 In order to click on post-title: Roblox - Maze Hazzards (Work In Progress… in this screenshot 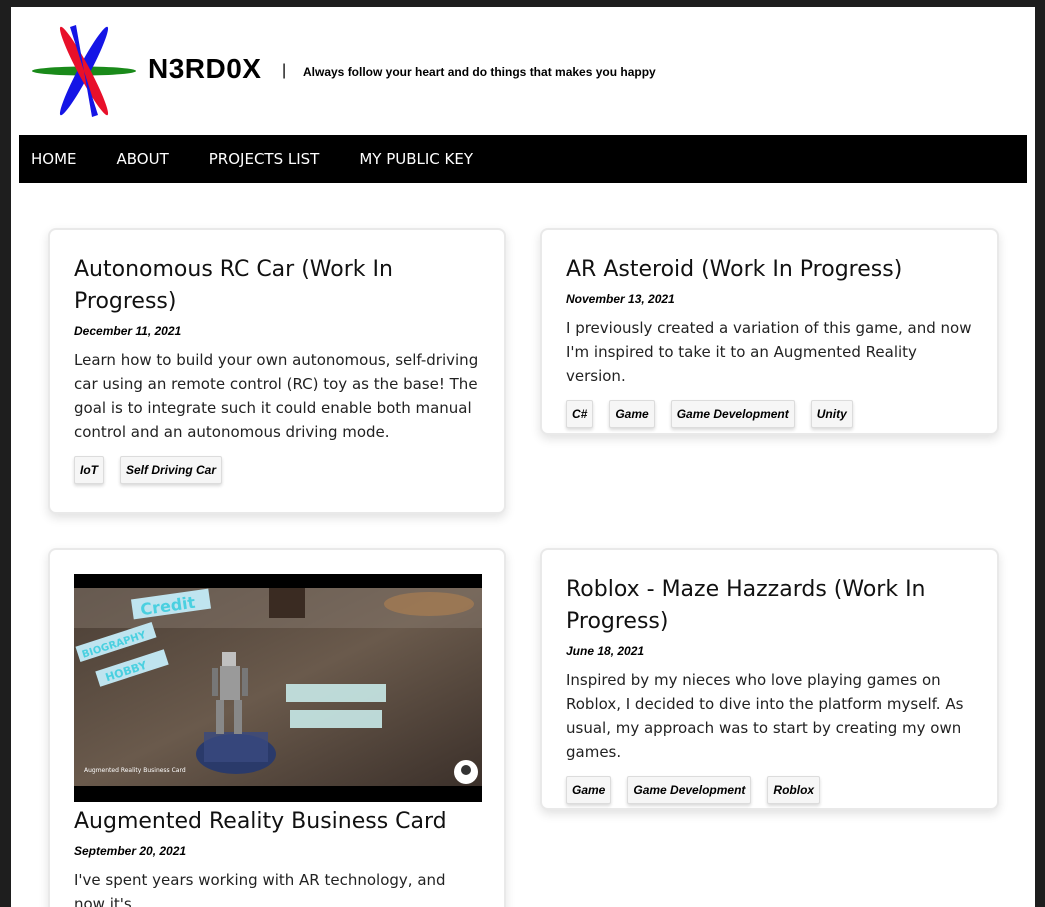, I will do `click(769, 606)`.